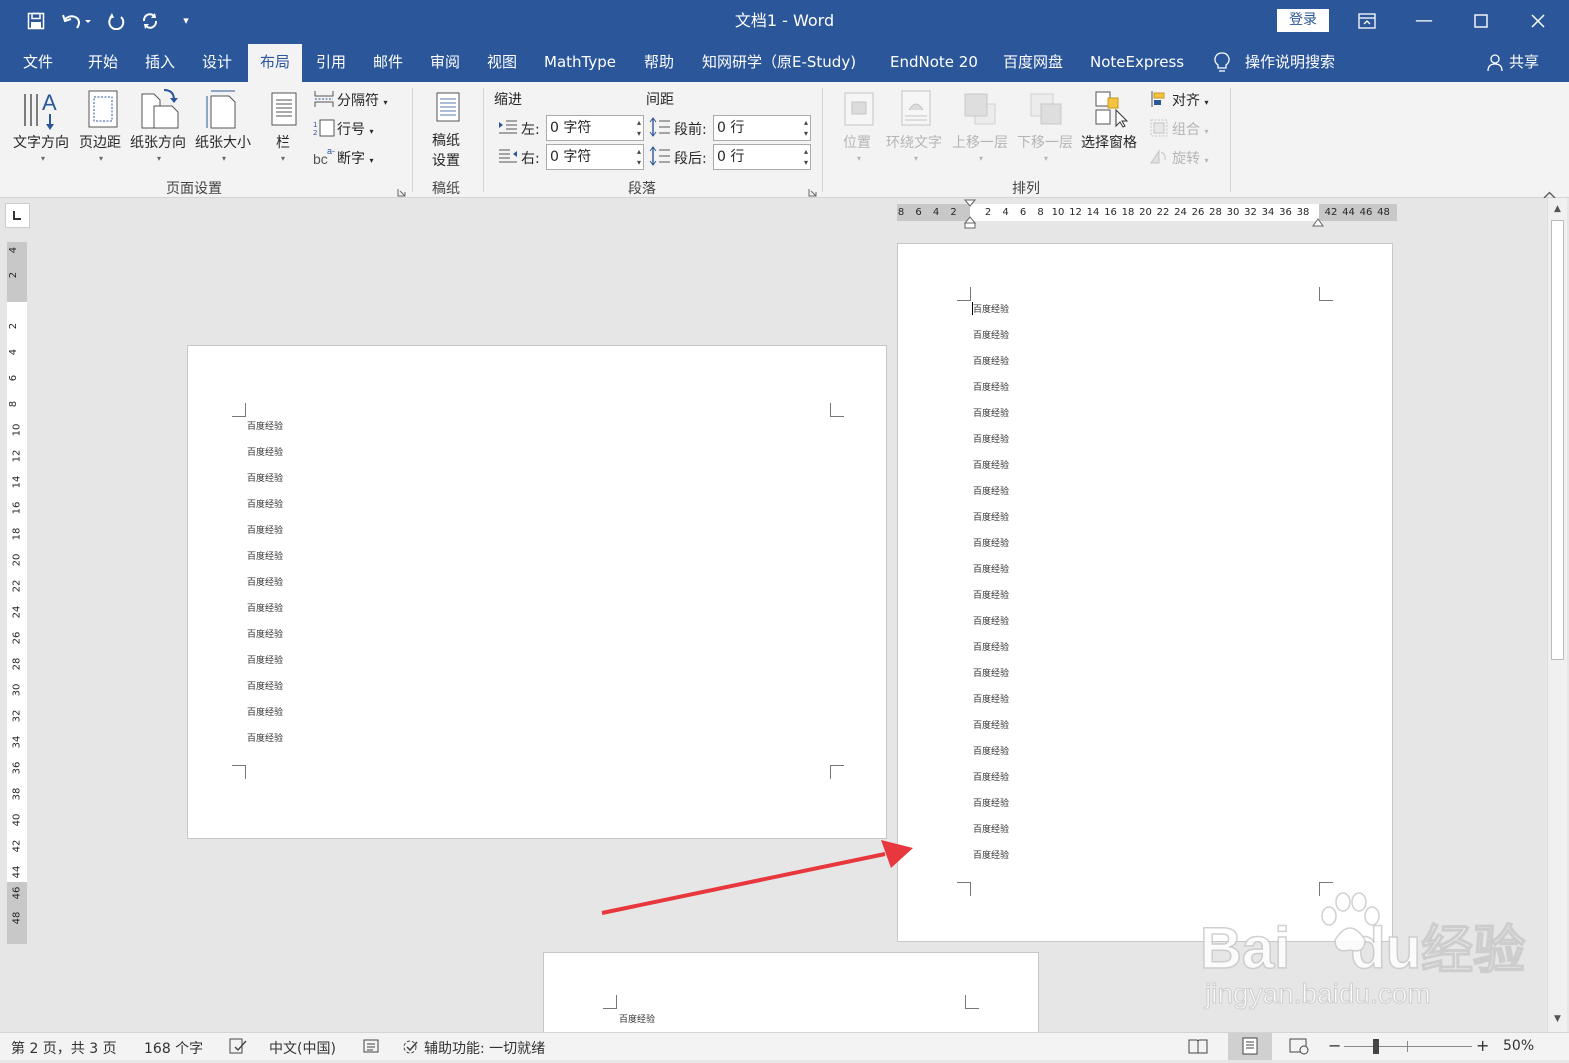 This screenshot has height=1063, width=1569. I want to click on tab-references: 引用, so click(331, 62).